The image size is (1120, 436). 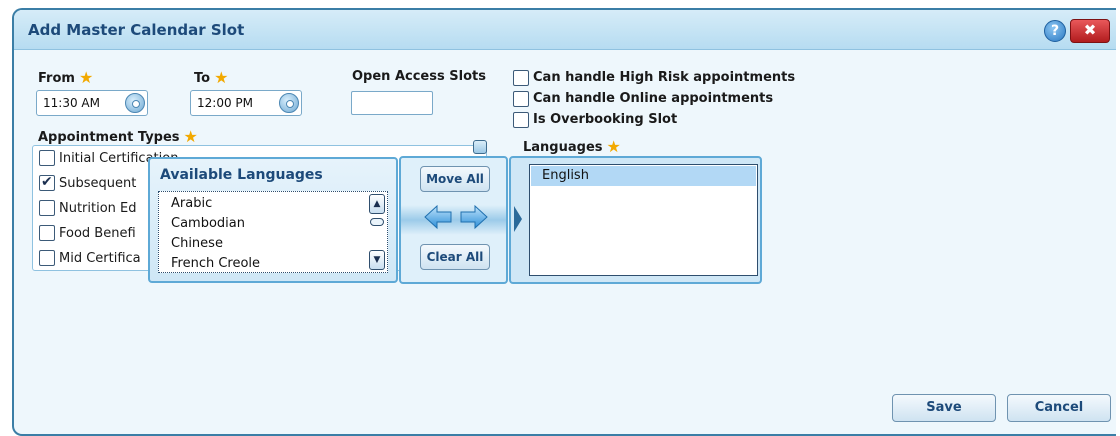 I want to click on language-option: Chinese, so click(x=197, y=243).